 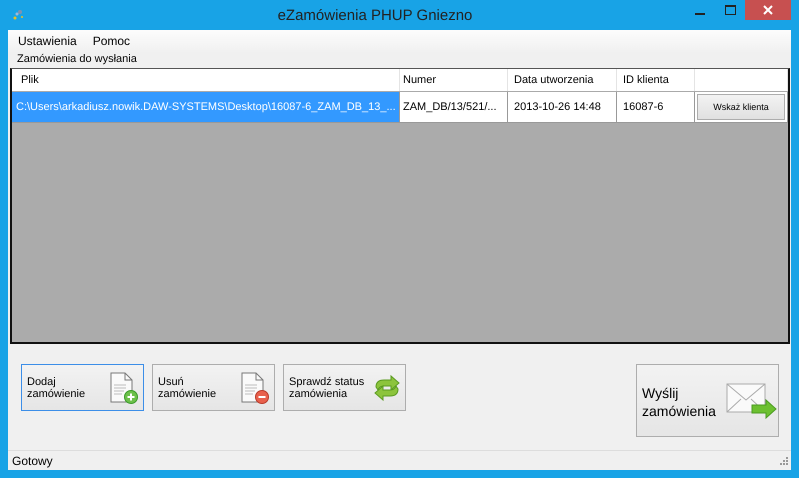 I want to click on refresh-arrows-icon, so click(x=387, y=388).